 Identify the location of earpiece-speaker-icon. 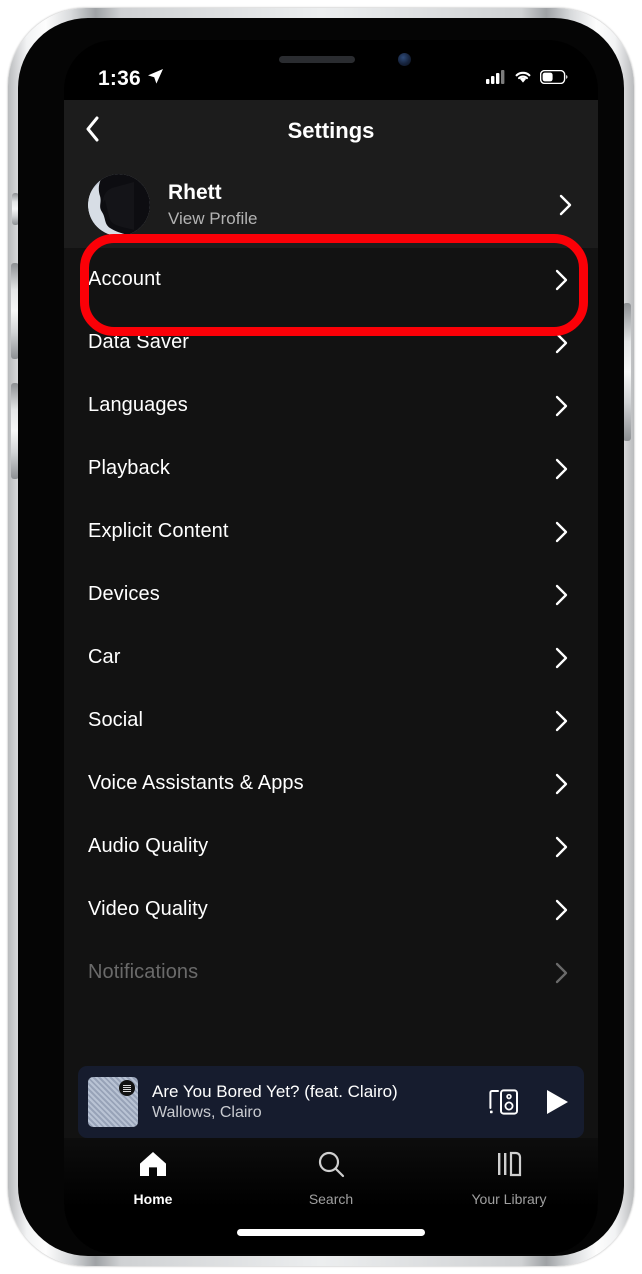
(317, 59).